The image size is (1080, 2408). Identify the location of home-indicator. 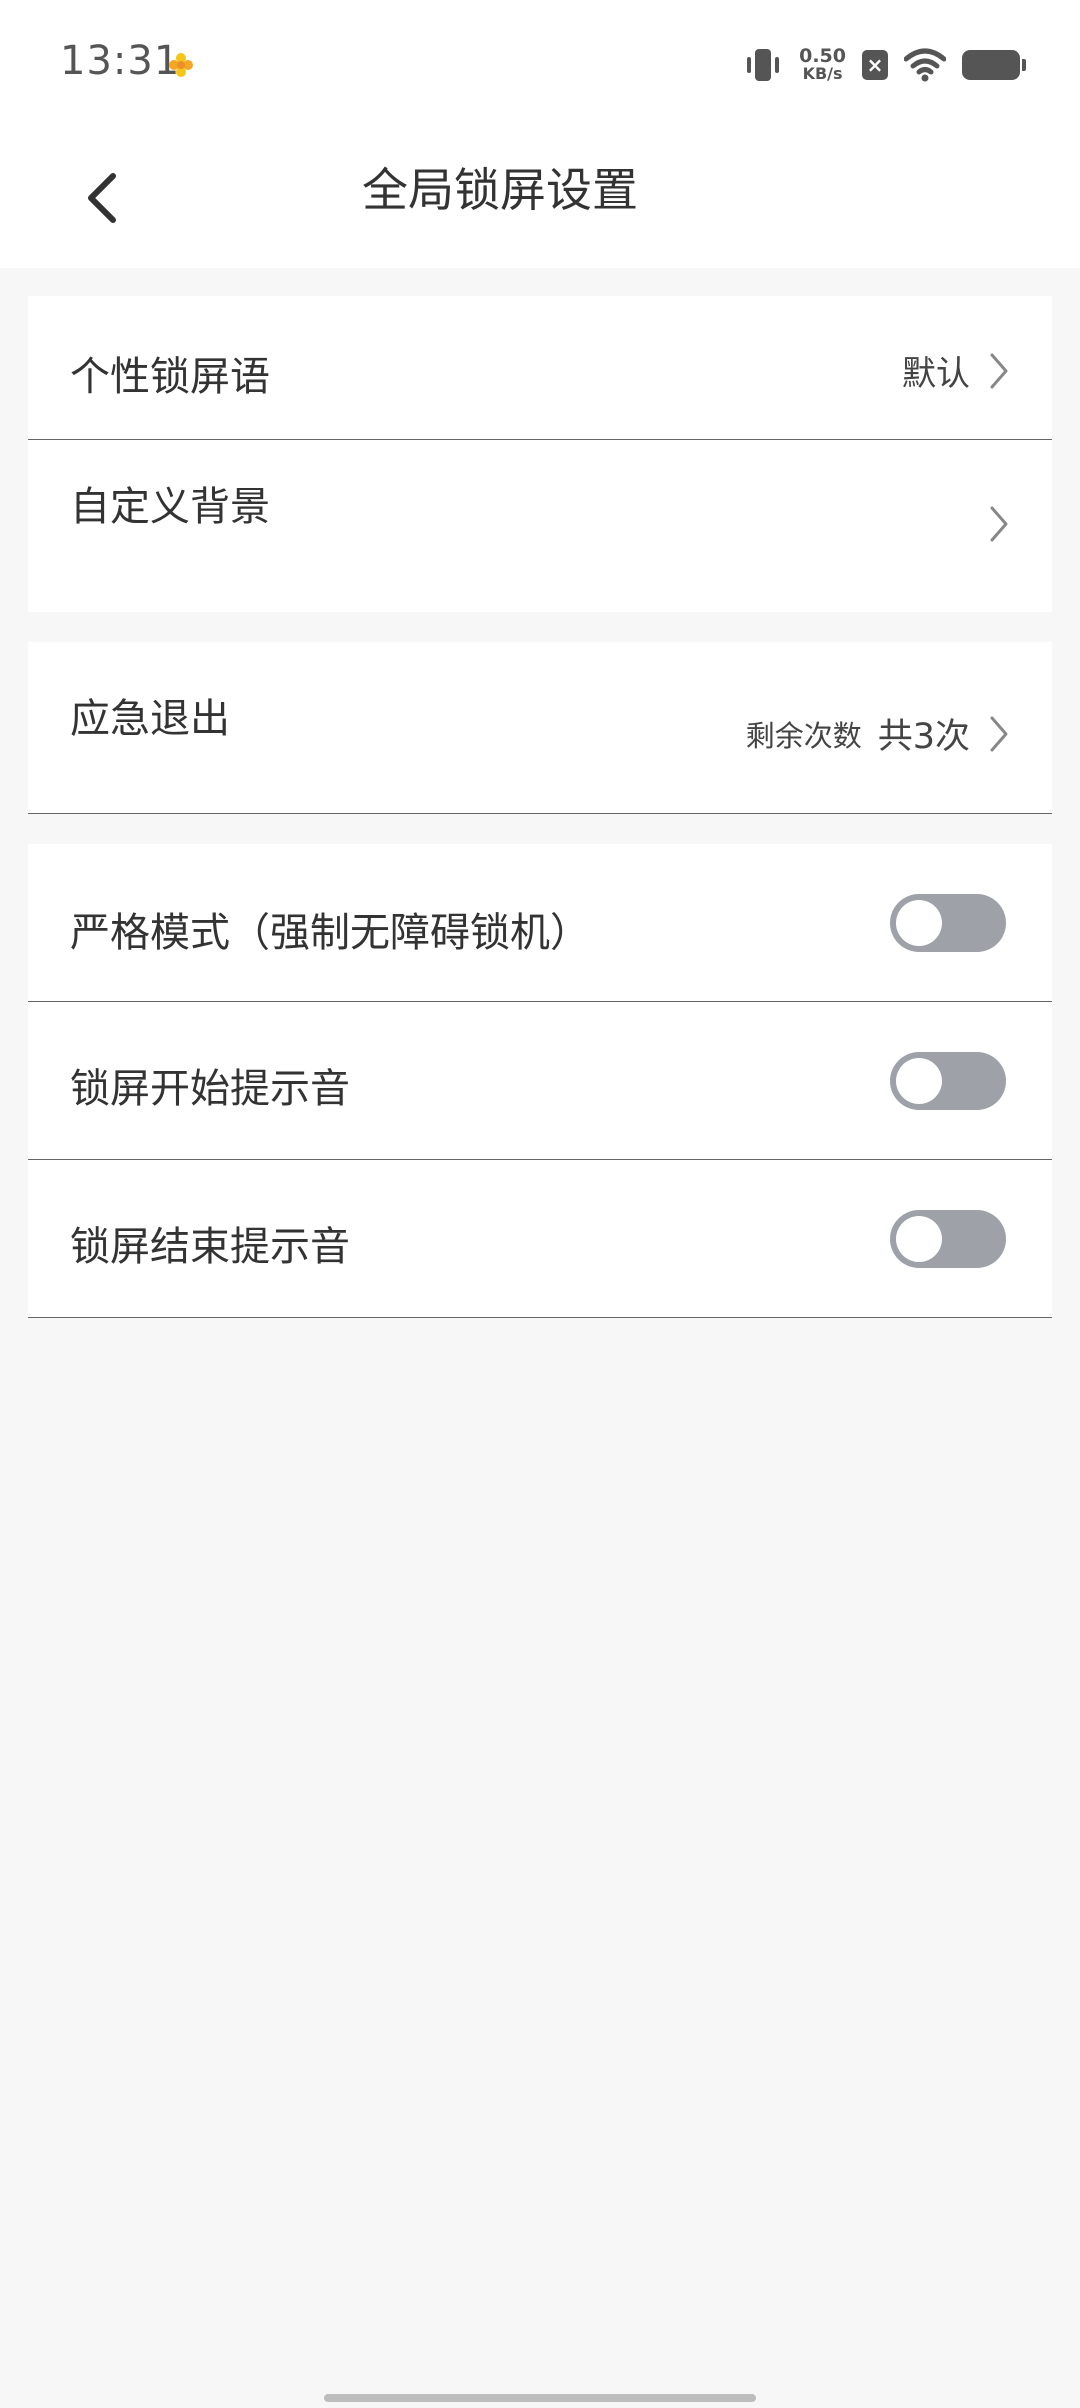
(540, 2398).